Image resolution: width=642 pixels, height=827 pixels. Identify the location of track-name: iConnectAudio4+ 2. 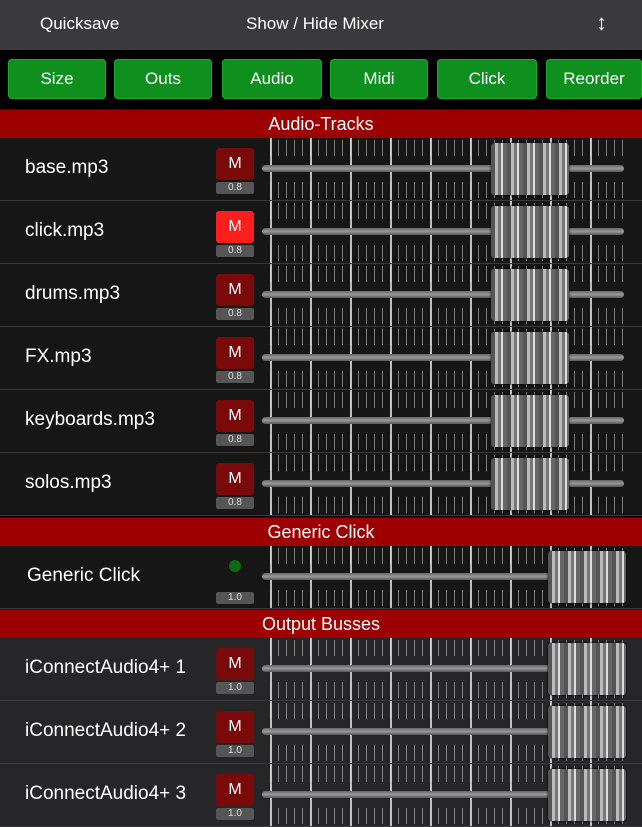
(106, 730).